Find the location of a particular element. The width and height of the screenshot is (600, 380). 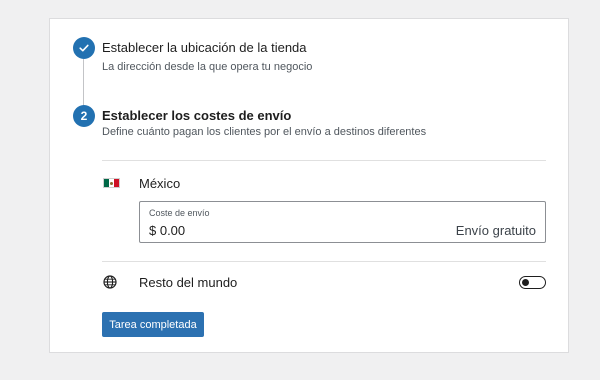

shipping-cost-input: Coste de envío $ 0.00 Envío gratuito is located at coordinates (342, 222).